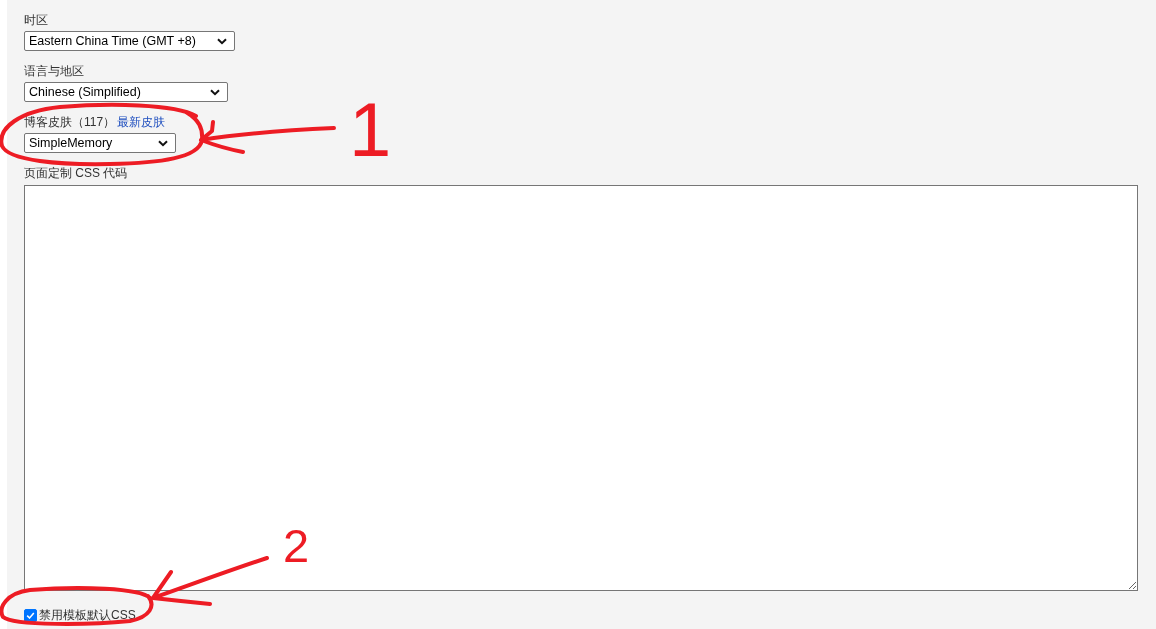  What do you see at coordinates (129, 41) in the screenshot?
I see `dropdown: Eastern China Time (GMT +8)` at bounding box center [129, 41].